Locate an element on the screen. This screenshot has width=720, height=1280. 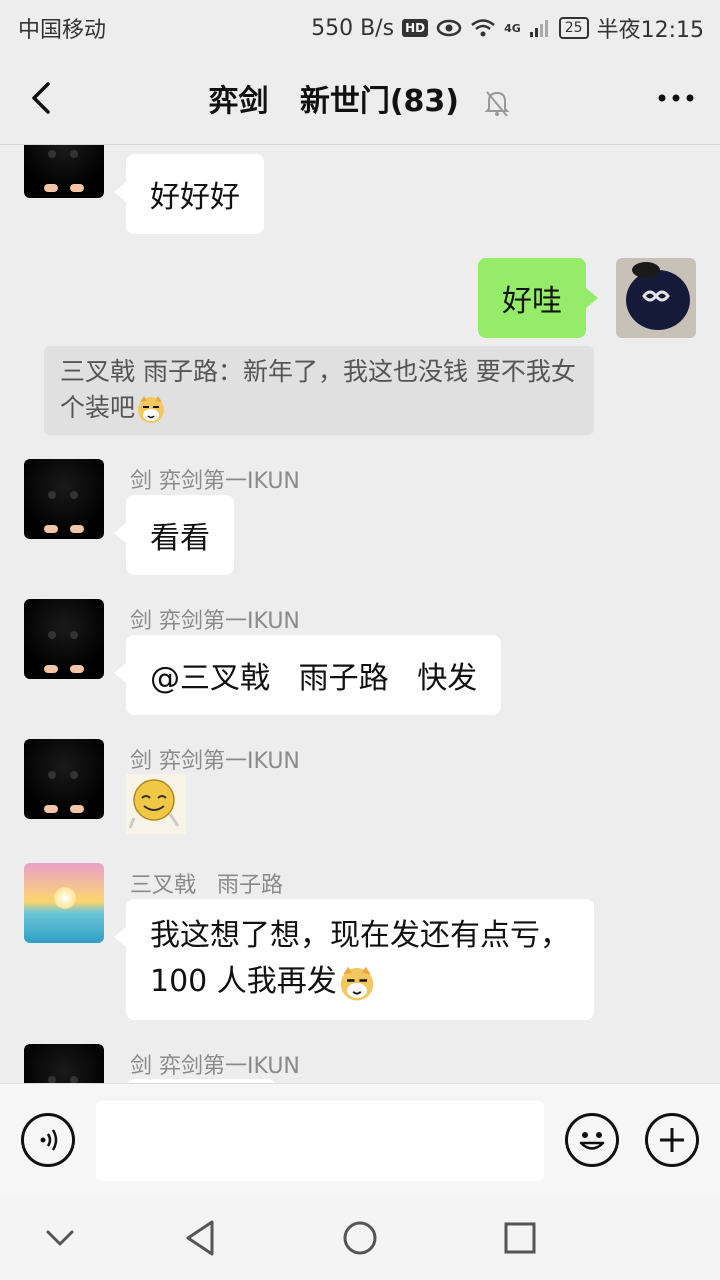
voice-icon is located at coordinates (48, 1140).